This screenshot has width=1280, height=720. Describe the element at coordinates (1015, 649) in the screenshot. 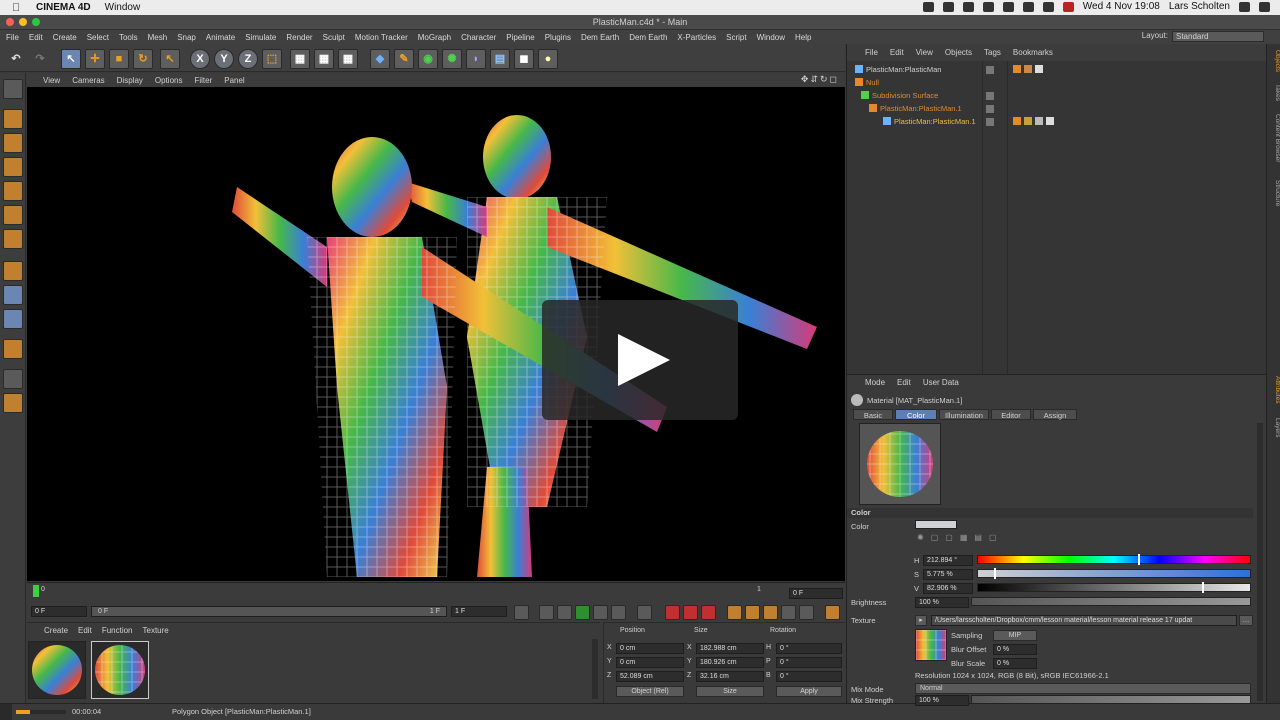

I see `blur-offset-field: 0 %` at that location.